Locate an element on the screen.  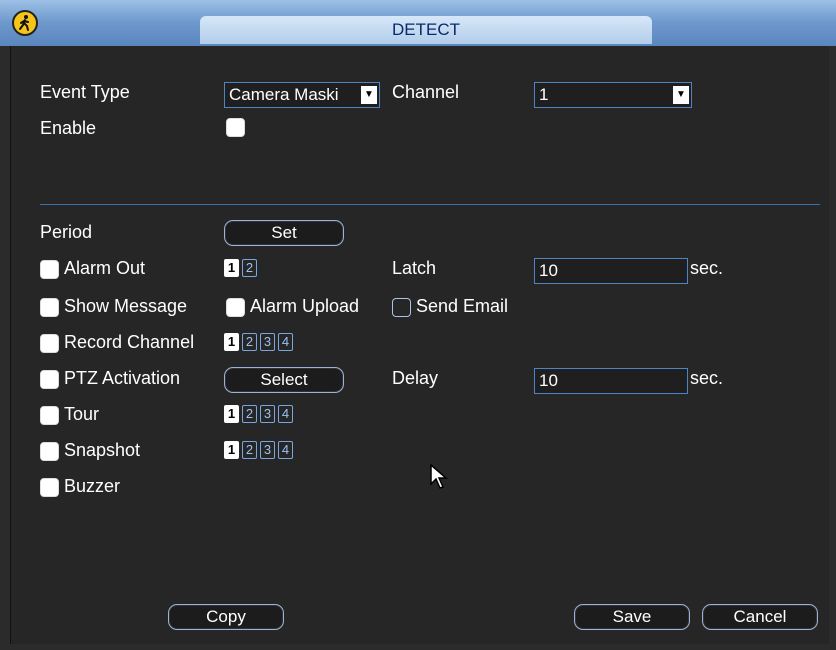
tour-checkbox is located at coordinates (49, 415).